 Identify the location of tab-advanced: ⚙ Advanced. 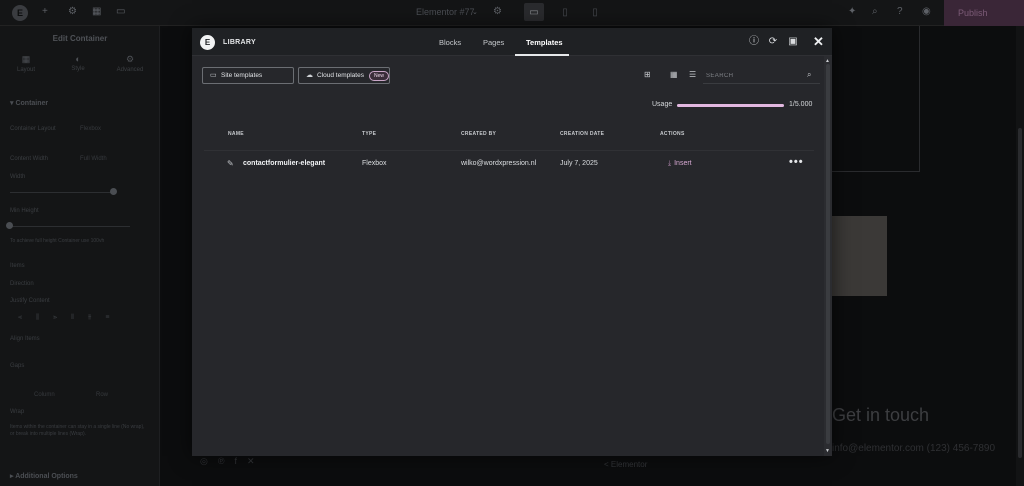
(130, 63).